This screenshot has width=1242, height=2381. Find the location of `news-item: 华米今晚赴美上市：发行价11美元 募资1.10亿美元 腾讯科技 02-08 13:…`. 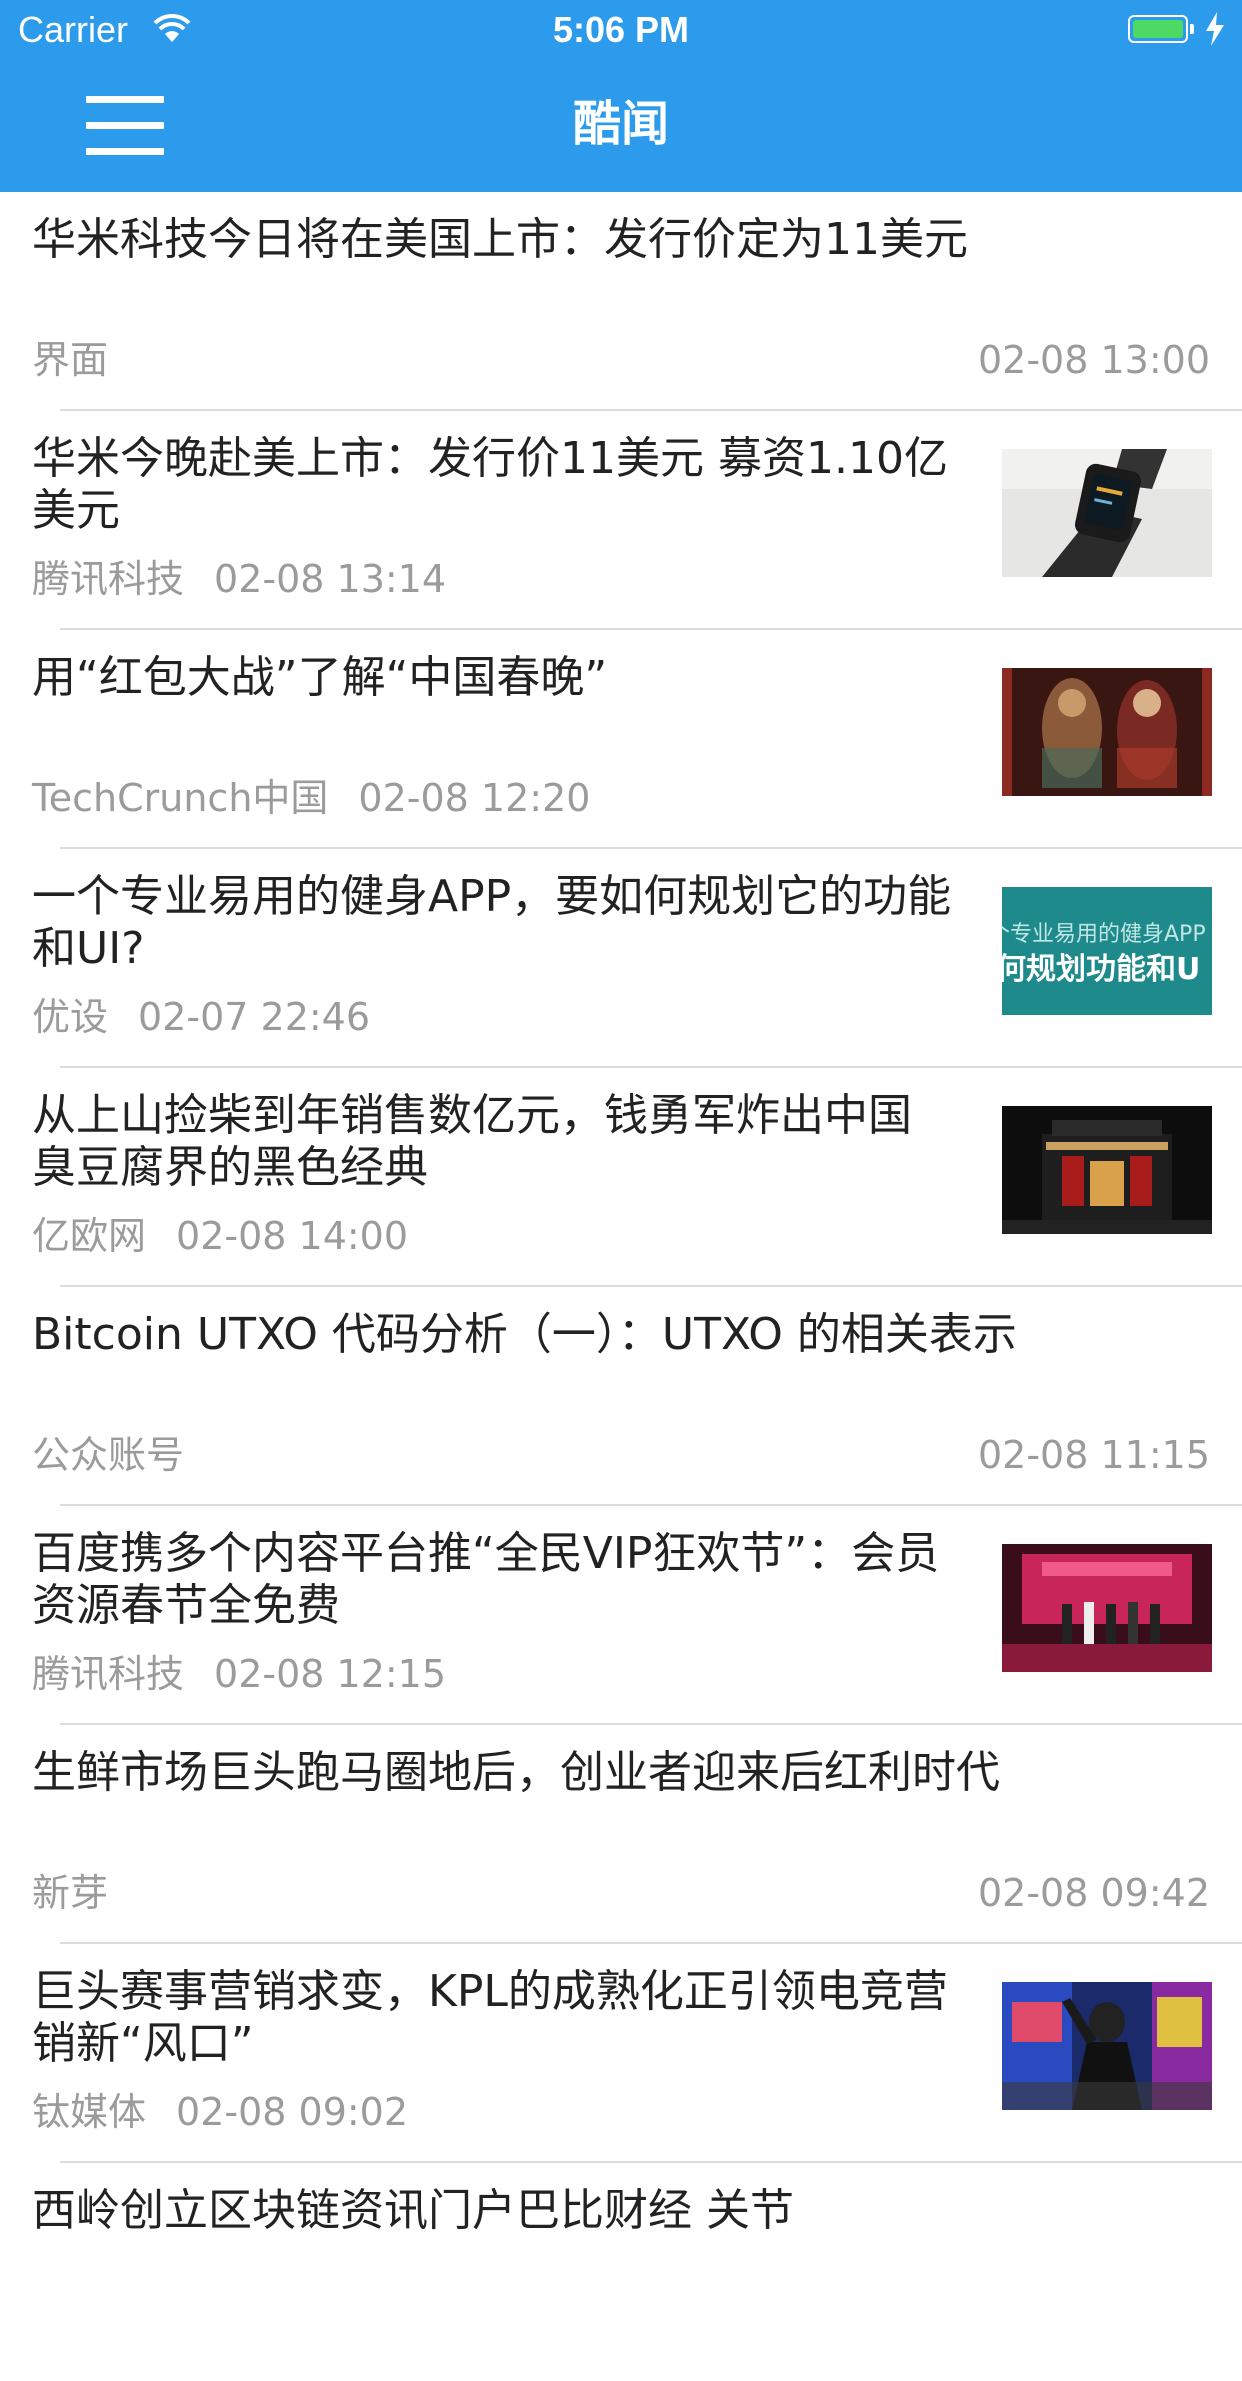

news-item: 华米今晚赴美上市：发行价11美元 募资1.10亿美元 腾讯科技 02-08 13:… is located at coordinates (621, 520).